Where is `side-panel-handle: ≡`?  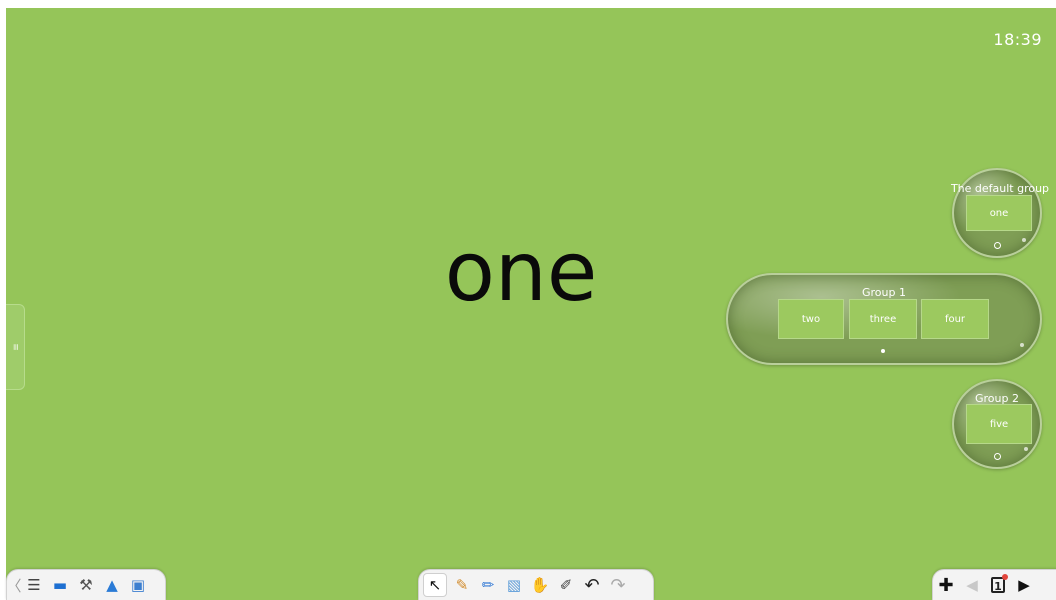
side-panel-handle: ≡ is located at coordinates (15, 347).